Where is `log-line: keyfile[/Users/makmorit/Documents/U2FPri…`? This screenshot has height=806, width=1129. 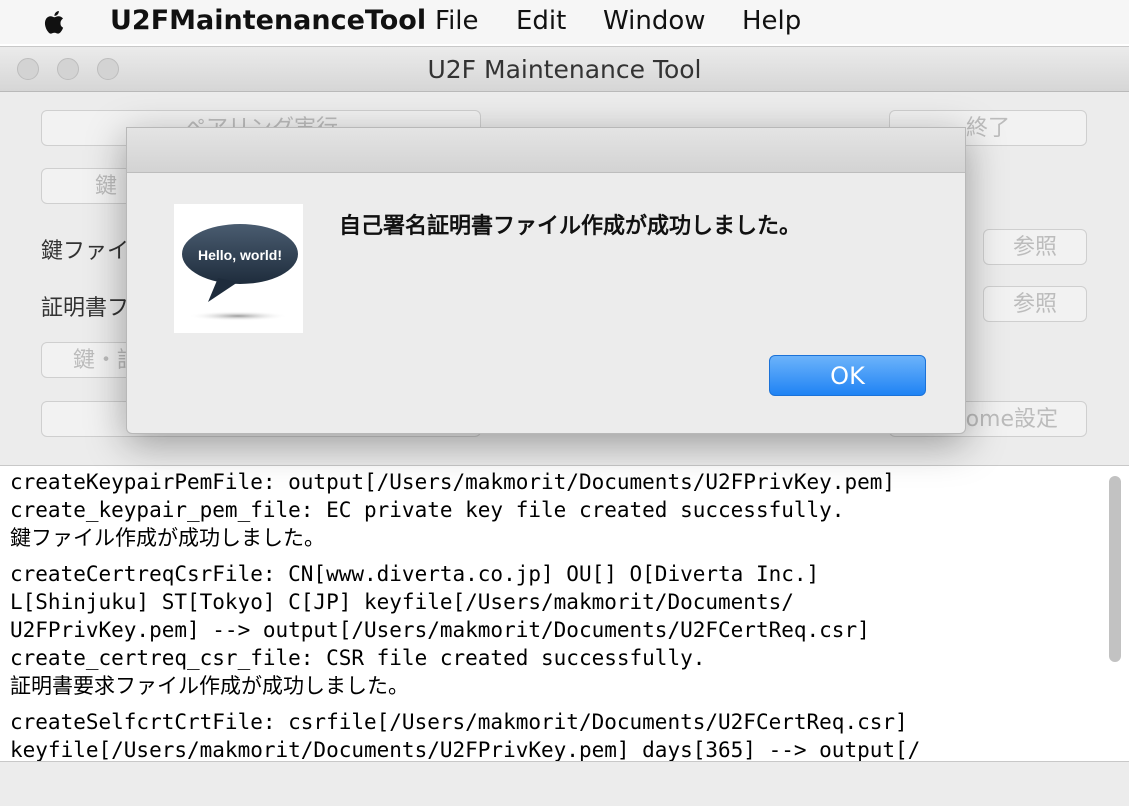
log-line: keyfile[/Users/makmorit/Documents/U2FPri… is located at coordinates (465, 750).